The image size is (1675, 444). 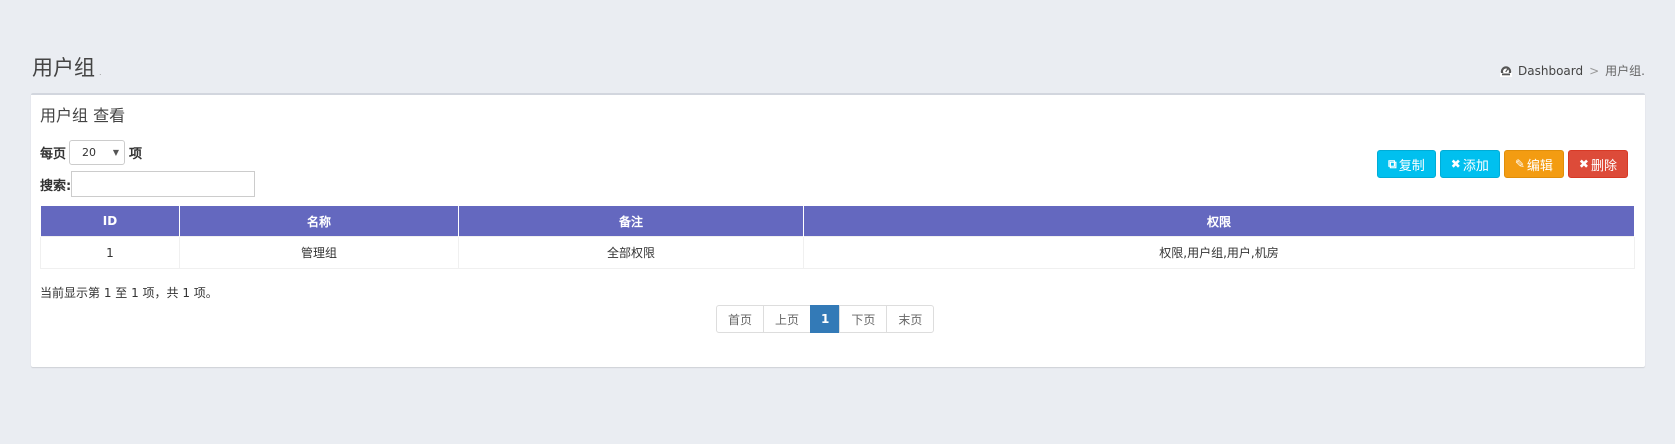 What do you see at coordinates (319, 221) in the screenshot?
I see `column-header-name: 名称` at bounding box center [319, 221].